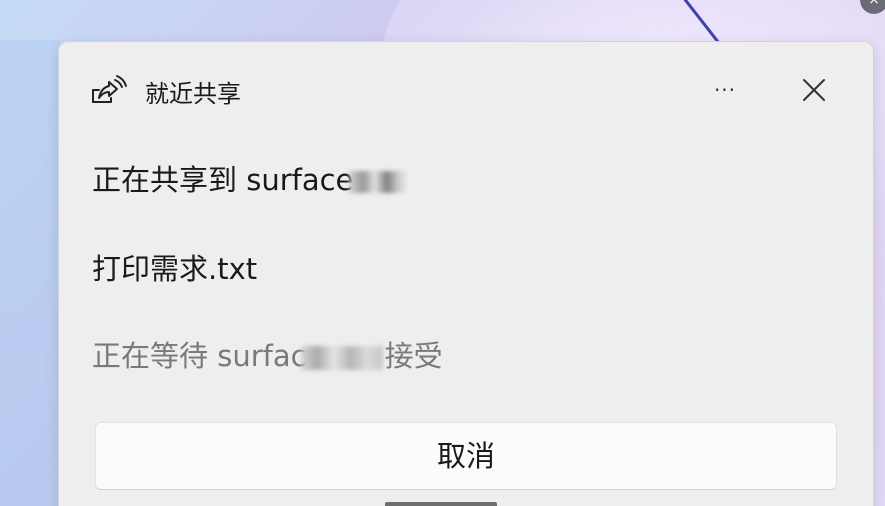  I want to click on sharing-status: 正在共享到 surface, so click(250, 178).